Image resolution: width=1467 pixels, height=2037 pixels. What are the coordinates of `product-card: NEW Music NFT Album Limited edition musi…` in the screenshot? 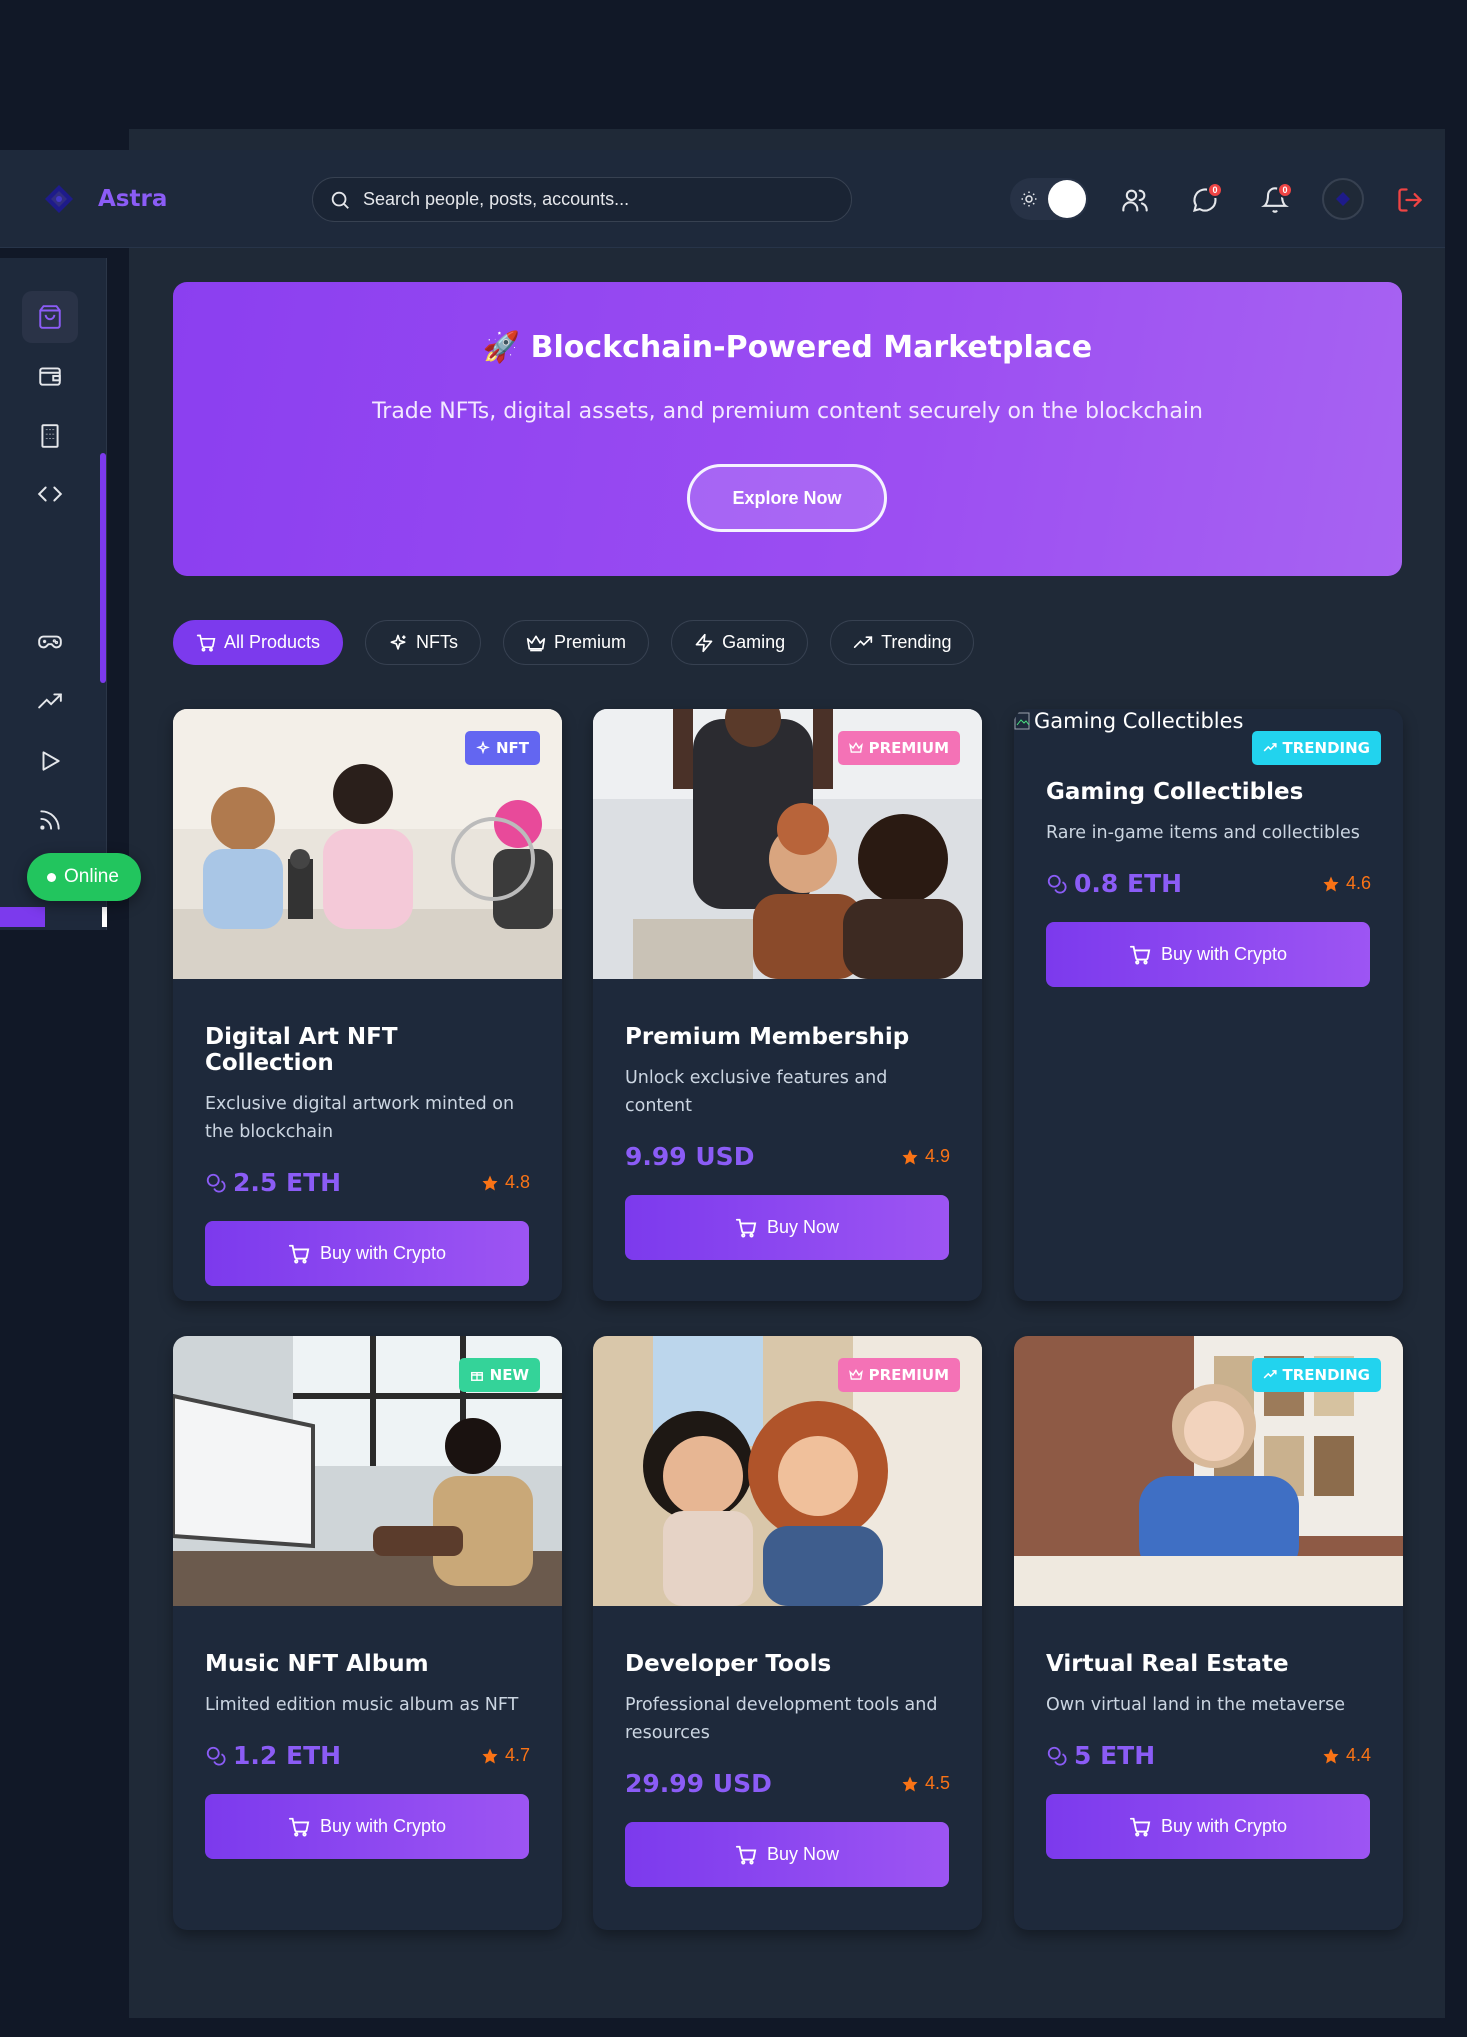 It's located at (367, 1633).